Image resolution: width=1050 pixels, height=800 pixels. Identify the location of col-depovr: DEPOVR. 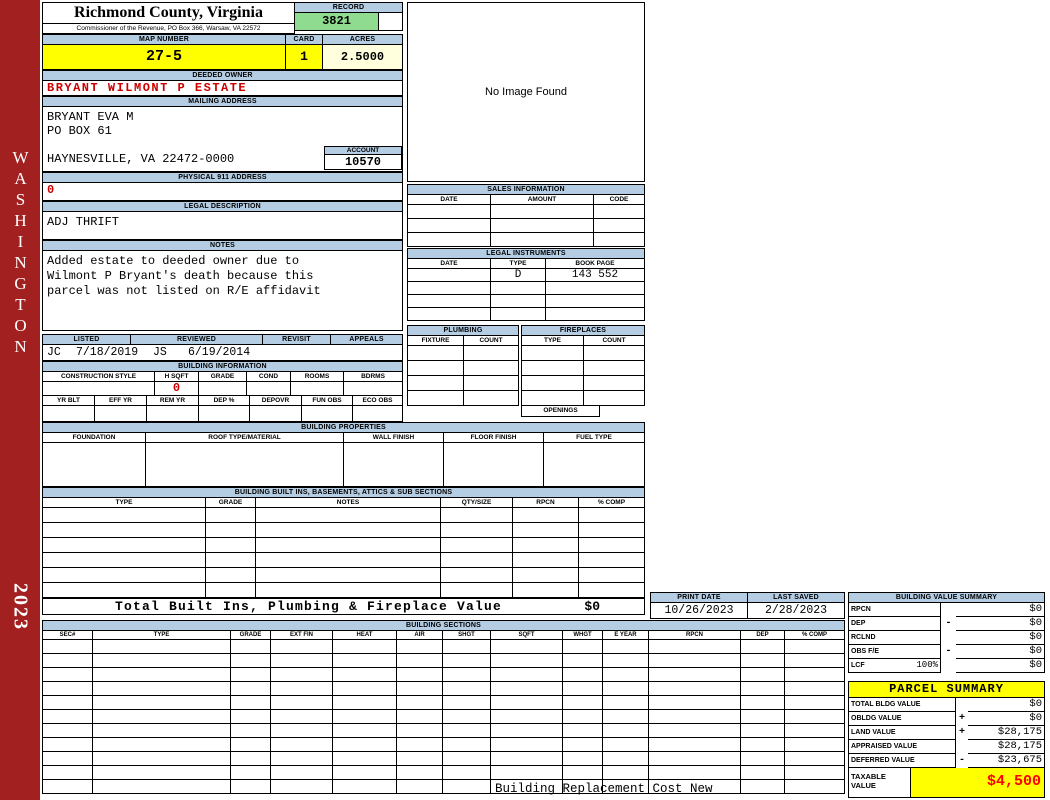
(276, 401).